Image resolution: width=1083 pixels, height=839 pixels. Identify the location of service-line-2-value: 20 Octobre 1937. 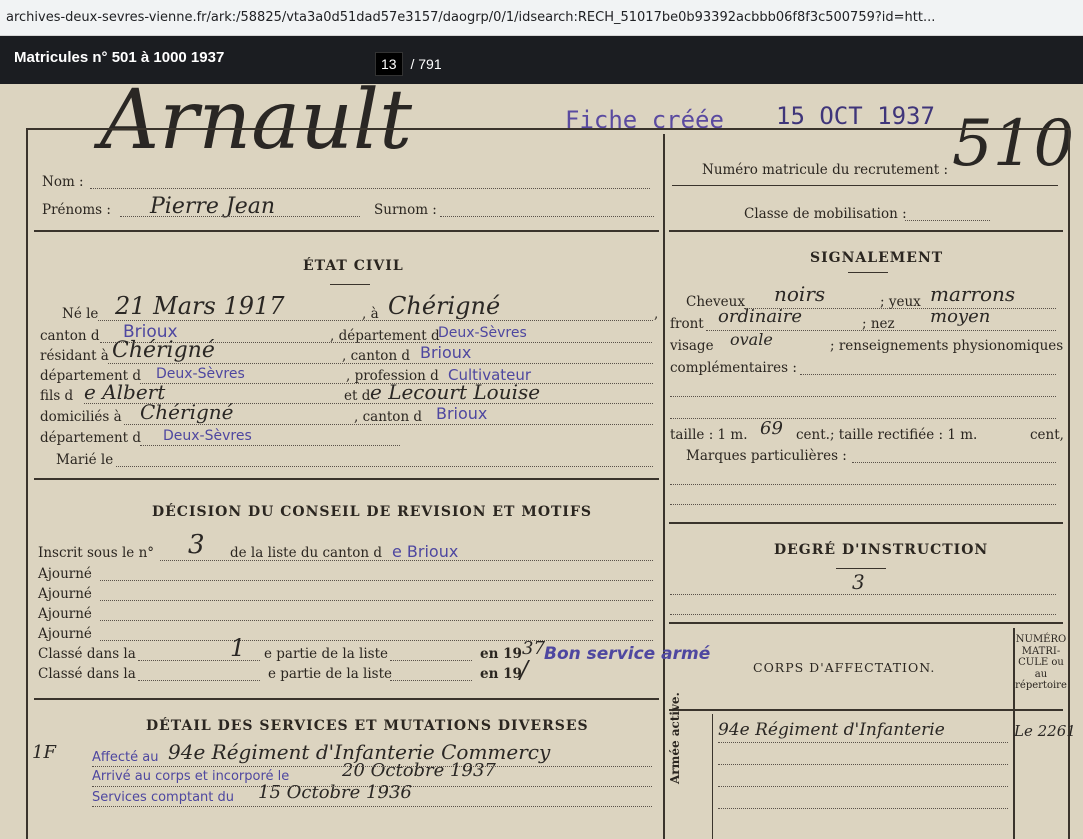
(419, 770).